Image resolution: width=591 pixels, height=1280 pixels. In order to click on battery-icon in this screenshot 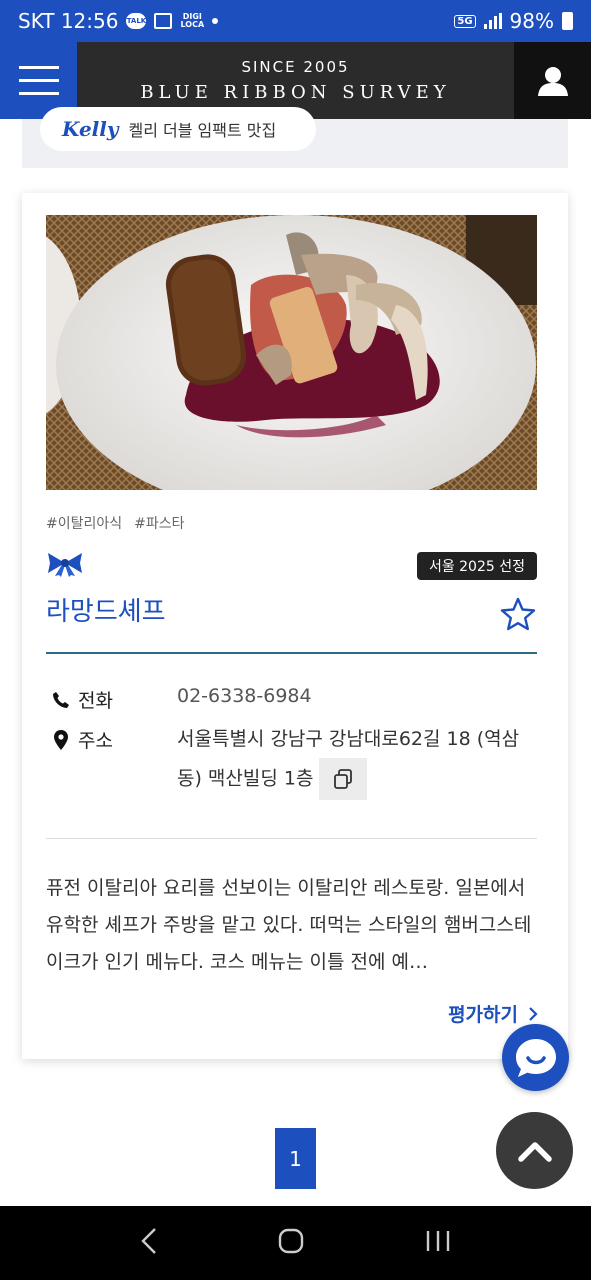, I will do `click(567, 21)`.